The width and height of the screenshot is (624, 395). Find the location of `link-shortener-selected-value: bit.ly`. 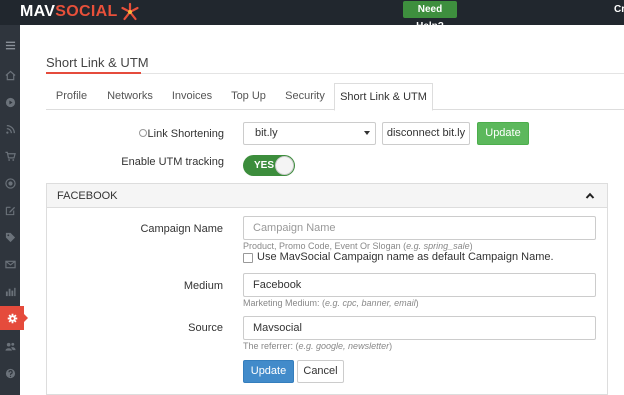

link-shortener-selected-value: bit.ly is located at coordinates (266, 133).